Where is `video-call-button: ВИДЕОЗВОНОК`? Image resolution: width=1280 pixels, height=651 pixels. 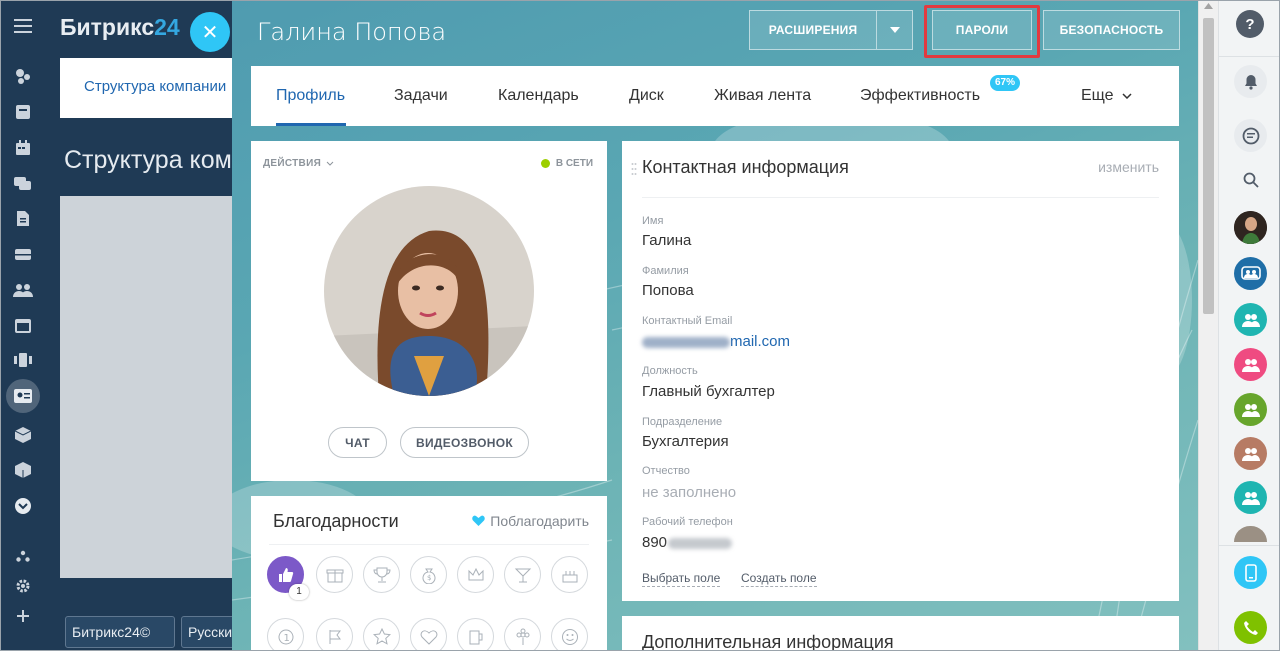 video-call-button: ВИДЕОЗВОНОК is located at coordinates (464, 442).